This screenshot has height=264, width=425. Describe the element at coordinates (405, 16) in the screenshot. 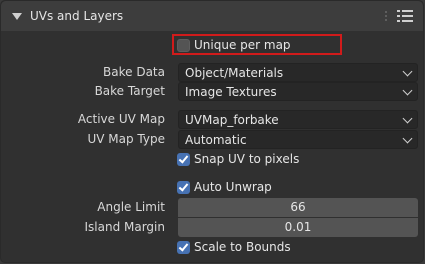

I see `list-menu-icon` at that location.